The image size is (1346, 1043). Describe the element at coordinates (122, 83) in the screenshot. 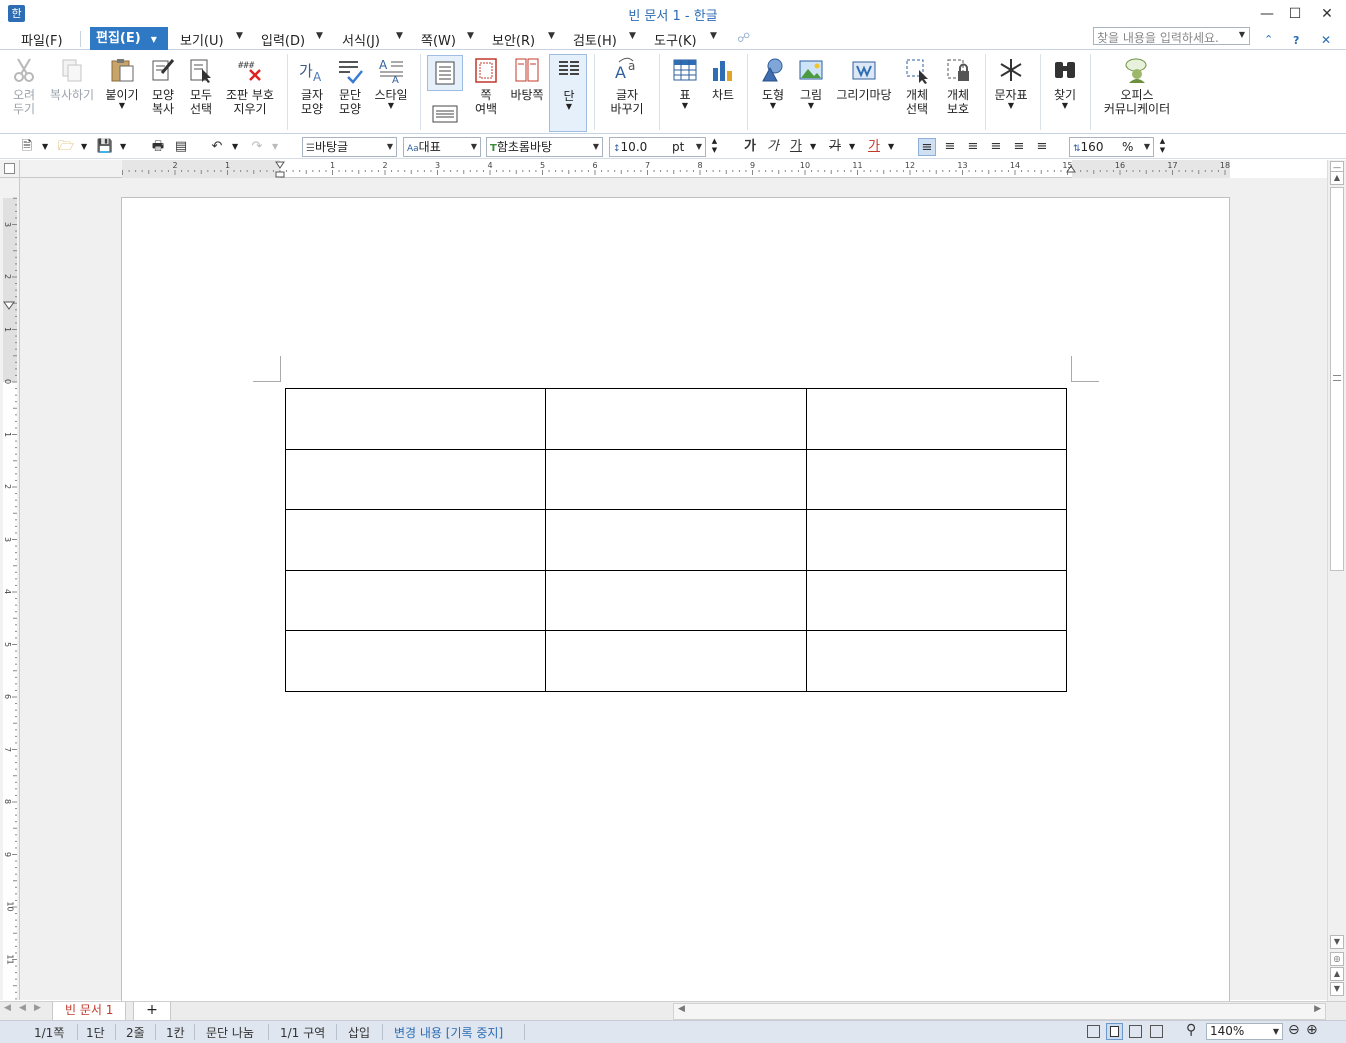

I see `paste-button: 붙이기 ▼` at that location.